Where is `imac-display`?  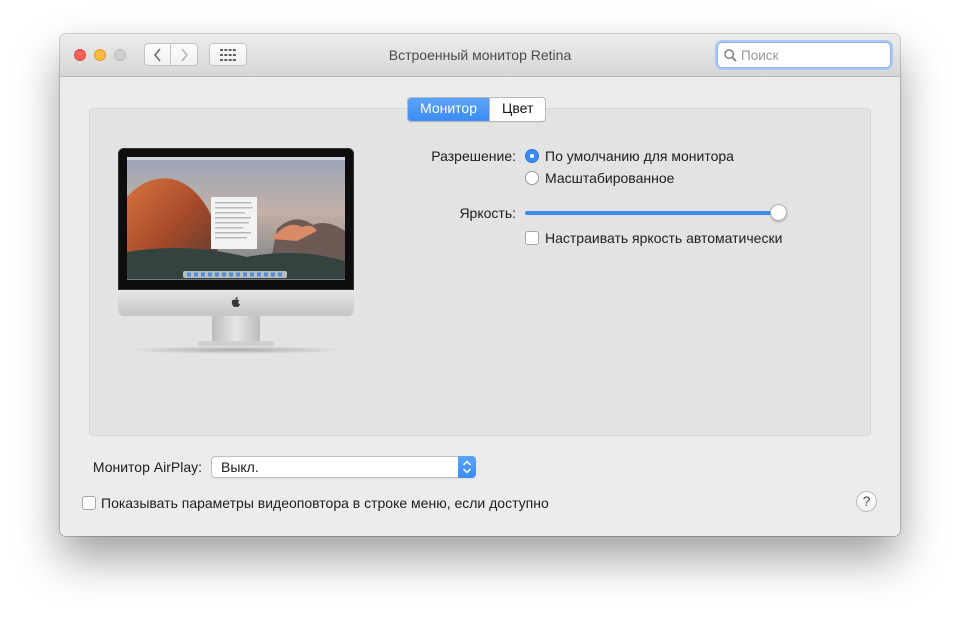 imac-display is located at coordinates (236, 218).